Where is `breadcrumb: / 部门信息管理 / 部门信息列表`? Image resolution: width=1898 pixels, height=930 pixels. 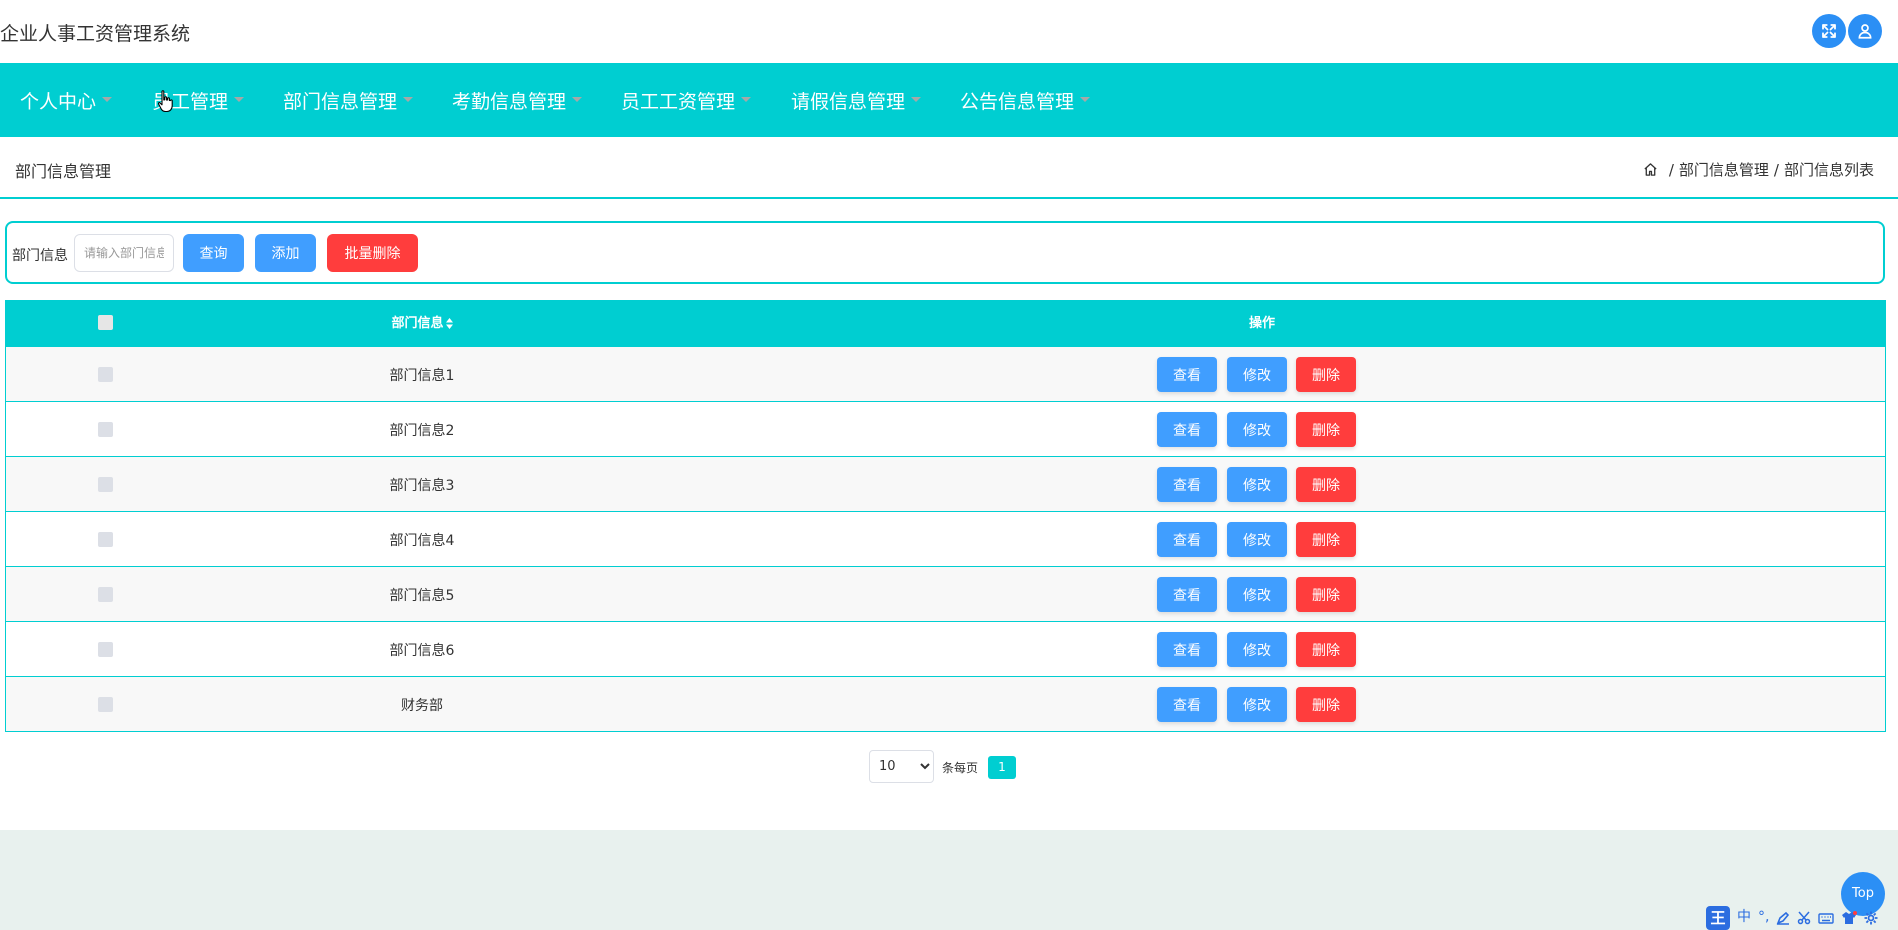
breadcrumb: / 部门信息管理 / 部门信息列表 is located at coordinates (1758, 169).